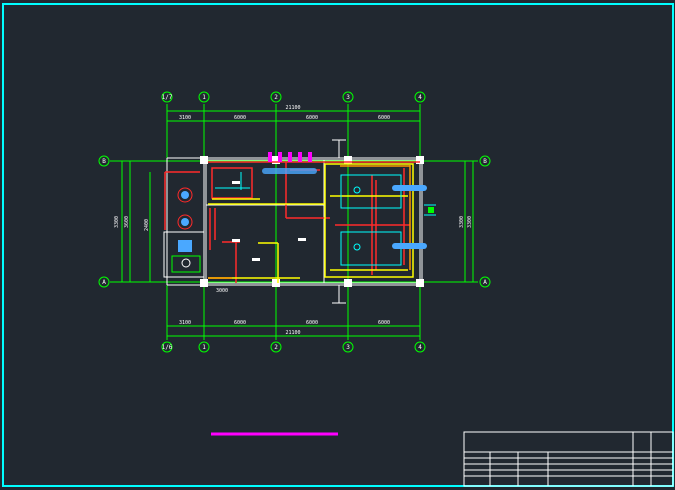  I want to click on axis-label-left-0: B, so click(104, 161).